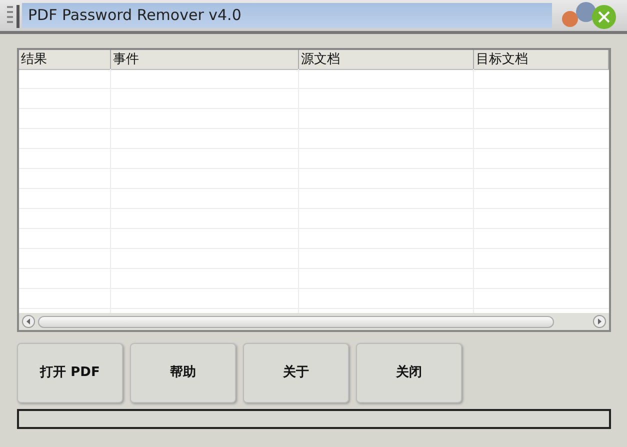  What do you see at coordinates (70, 373) in the screenshot?
I see `action-button: 打开 PDF` at bounding box center [70, 373].